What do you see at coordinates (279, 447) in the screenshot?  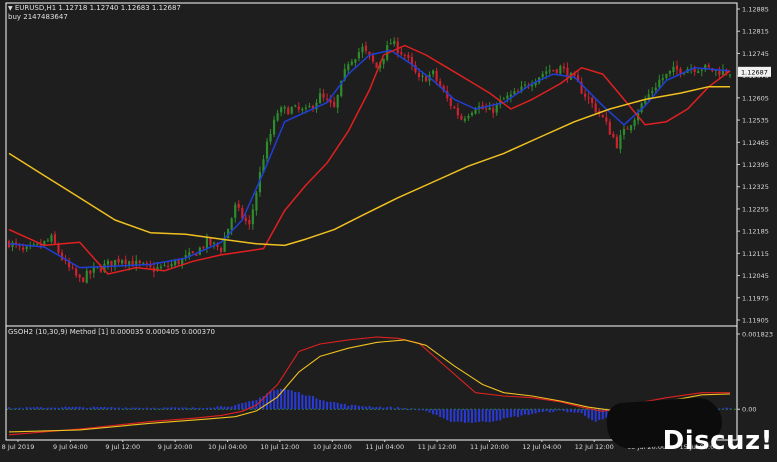 I see `x-tick-label: 10 Jul 12:00` at bounding box center [279, 447].